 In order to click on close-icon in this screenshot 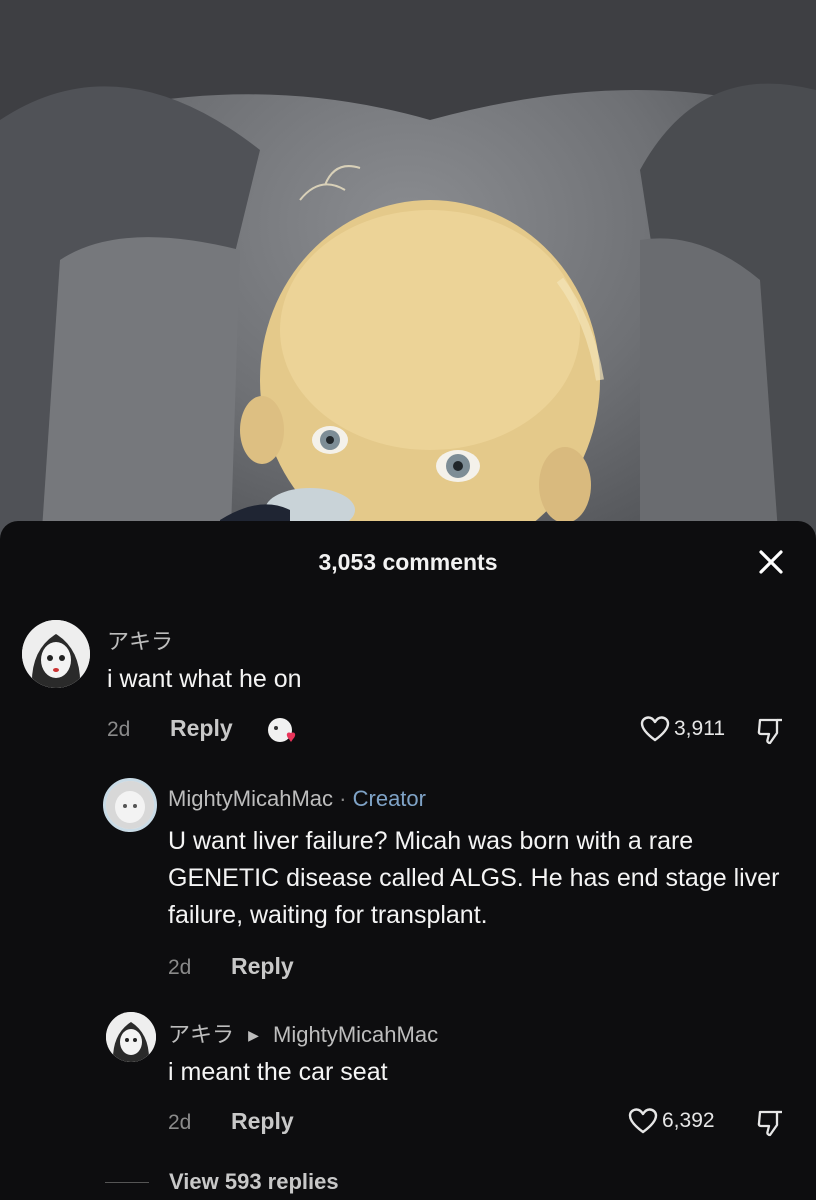, I will do `click(771, 562)`.